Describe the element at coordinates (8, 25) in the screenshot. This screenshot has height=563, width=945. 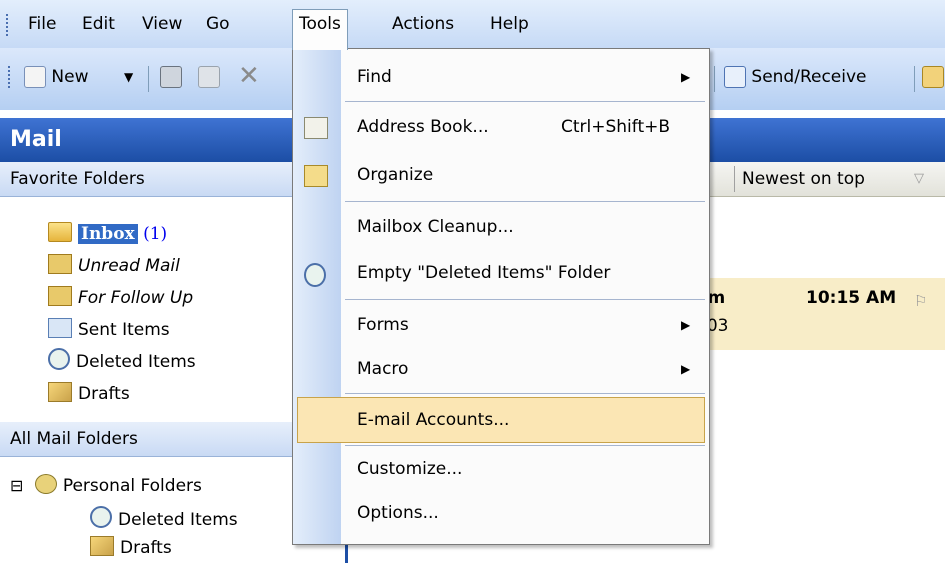
I see `menubar-grip` at that location.